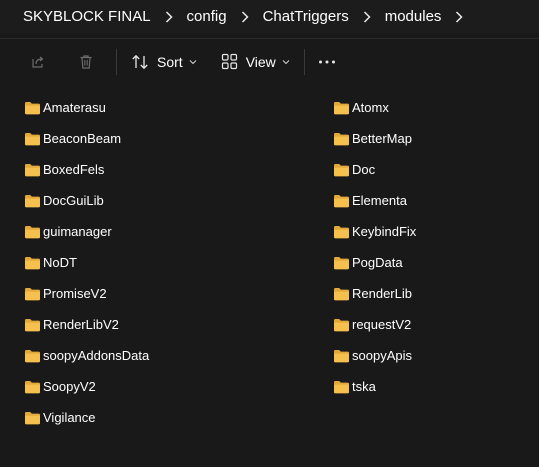 The image size is (539, 467). I want to click on view-button: View, so click(255, 62).